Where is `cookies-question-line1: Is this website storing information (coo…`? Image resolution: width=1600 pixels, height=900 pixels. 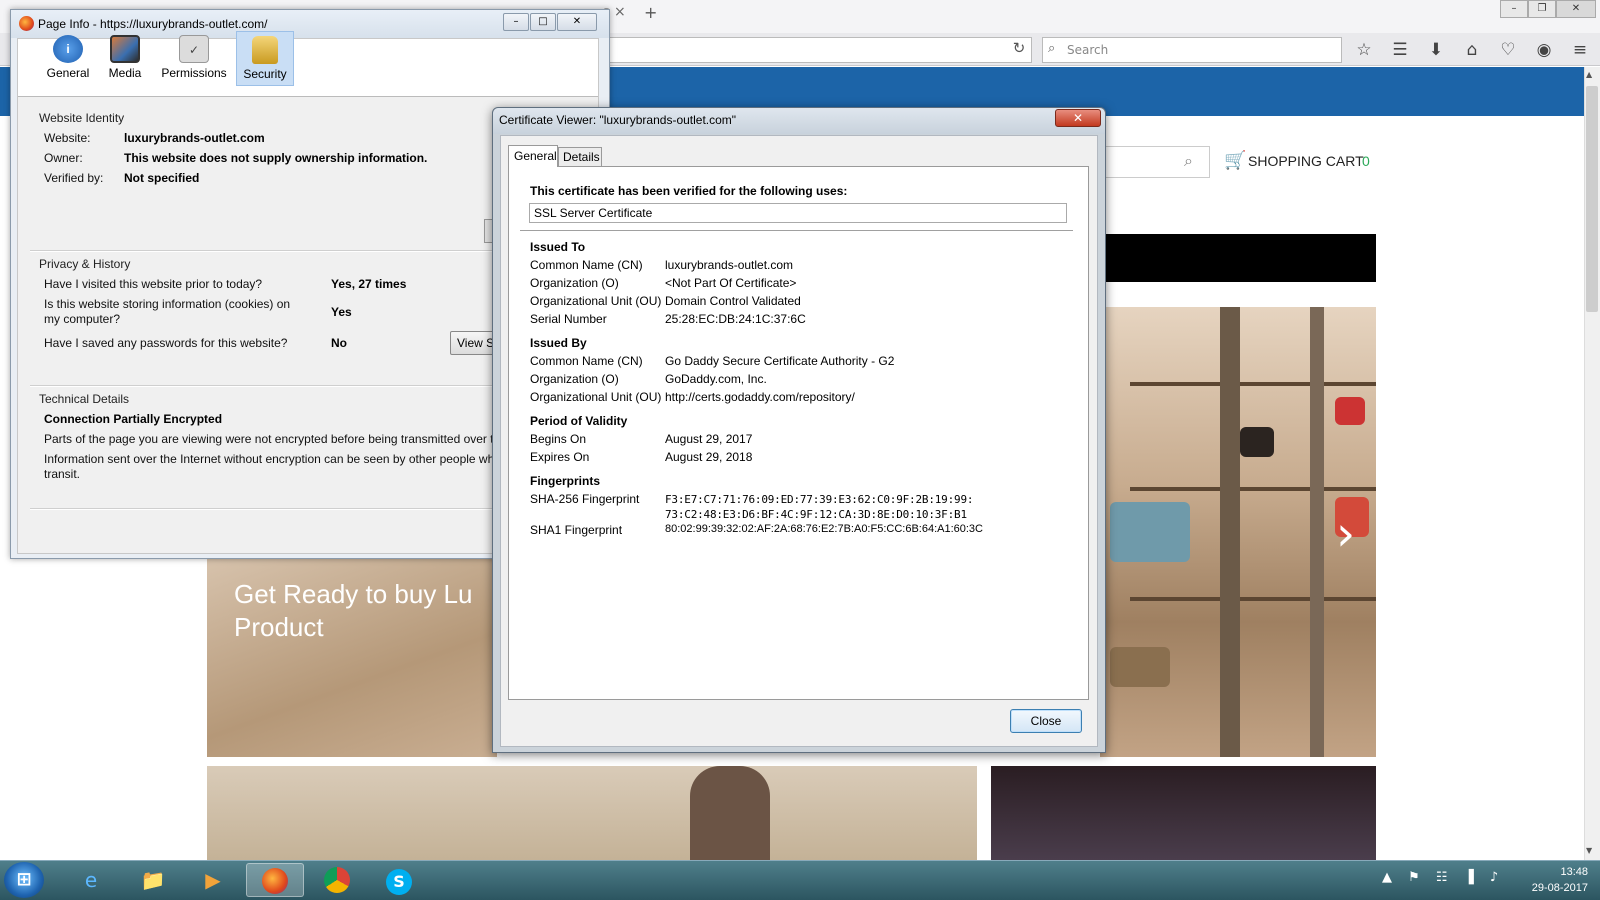 cookies-question-line1: Is this website storing information (coo… is located at coordinates (167, 304).